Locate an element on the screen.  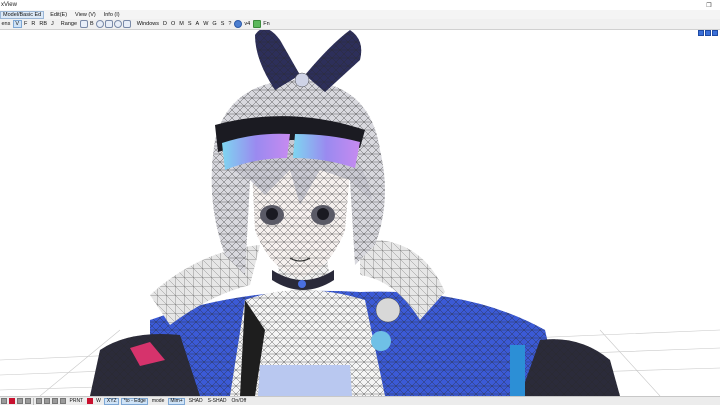
shirt is located at coordinates (307, 343).